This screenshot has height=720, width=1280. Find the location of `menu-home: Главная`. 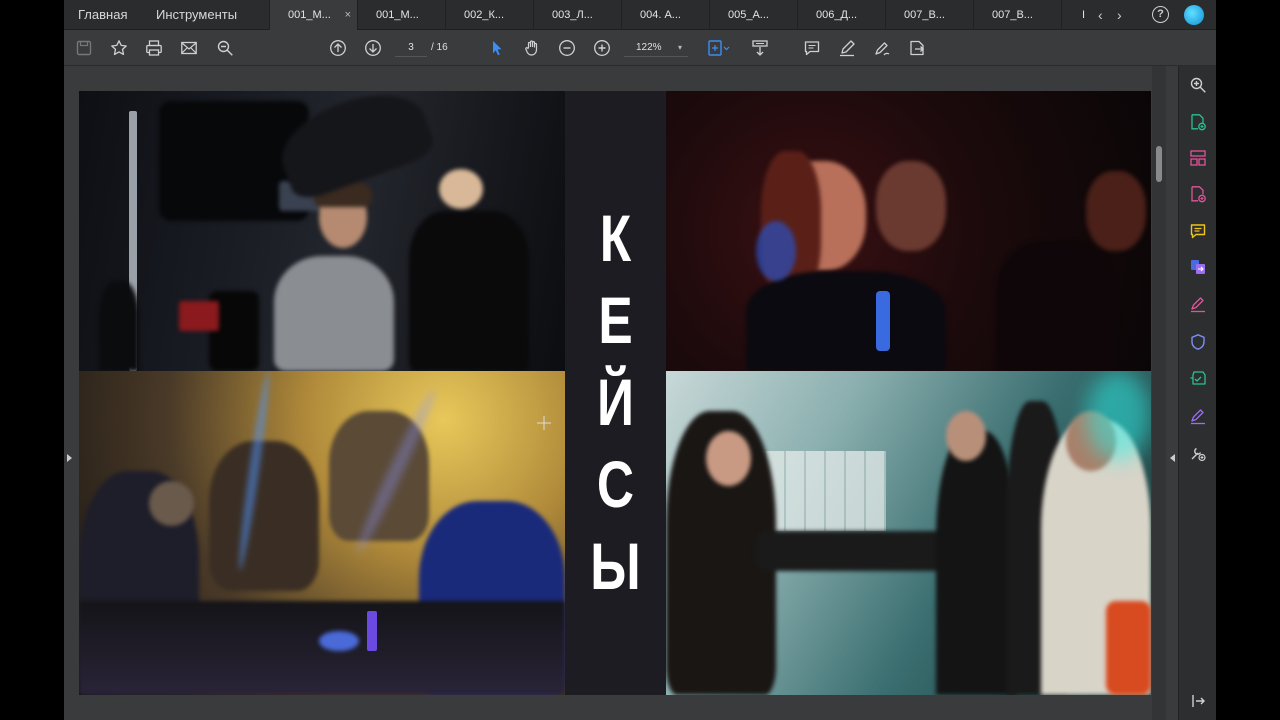

menu-home: Главная is located at coordinates (102, 15).